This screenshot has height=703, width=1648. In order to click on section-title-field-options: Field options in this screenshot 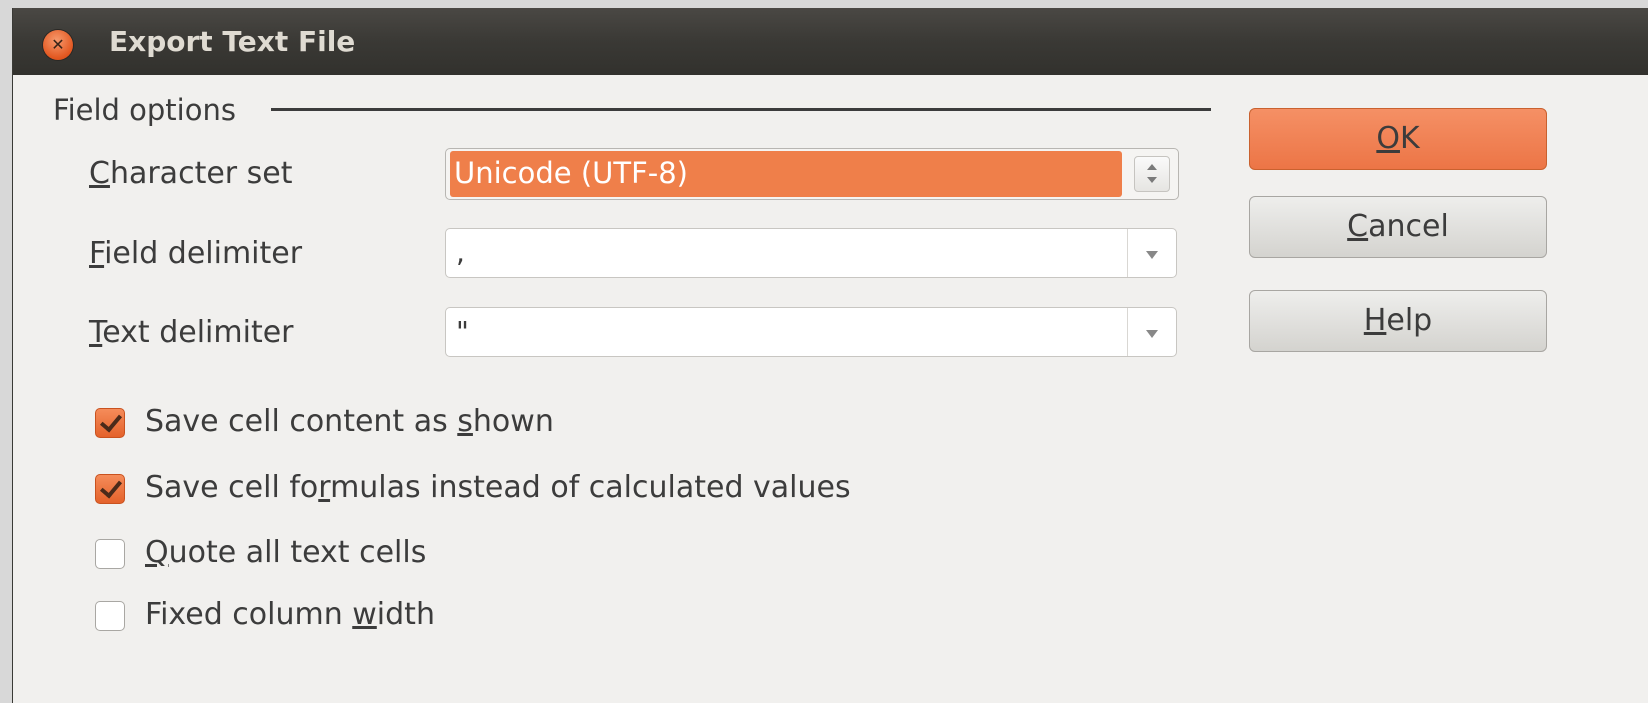, I will do `click(144, 110)`.